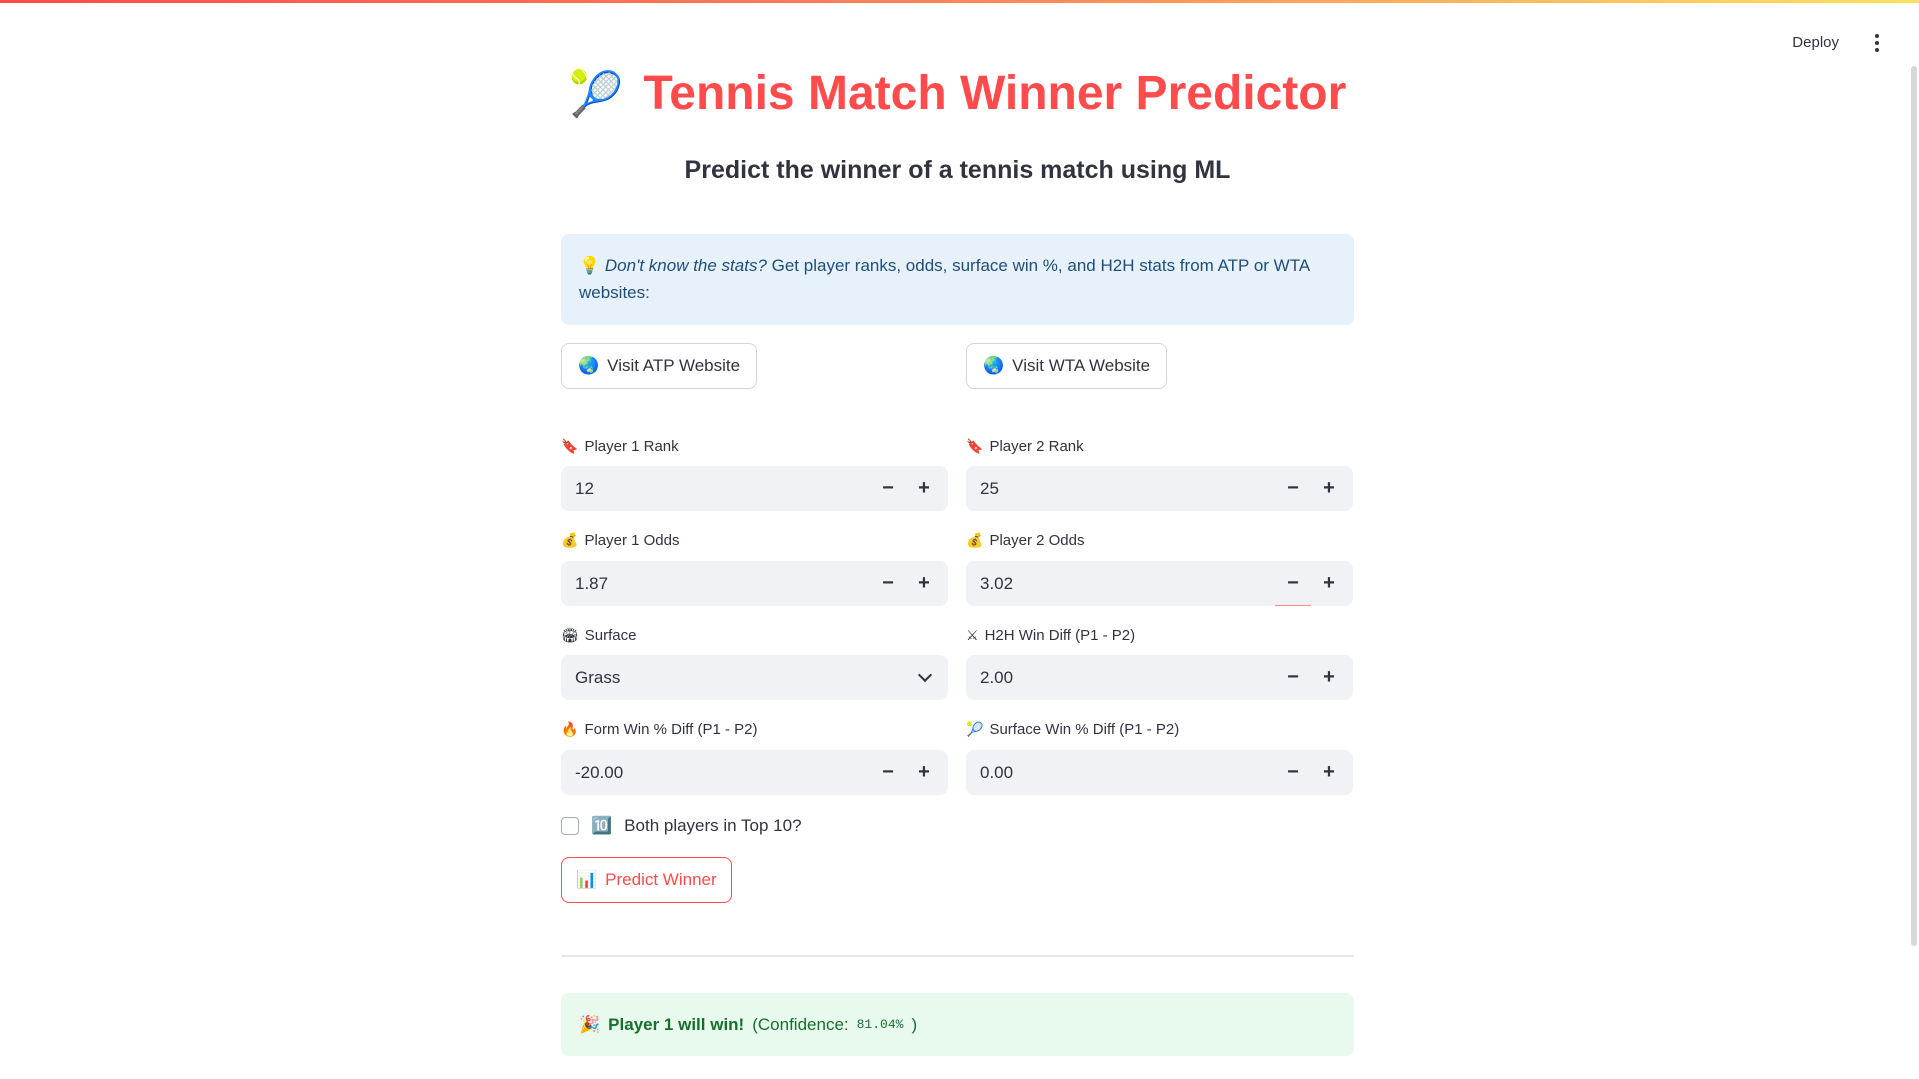  I want to click on form-increment-button: +, so click(924, 772).